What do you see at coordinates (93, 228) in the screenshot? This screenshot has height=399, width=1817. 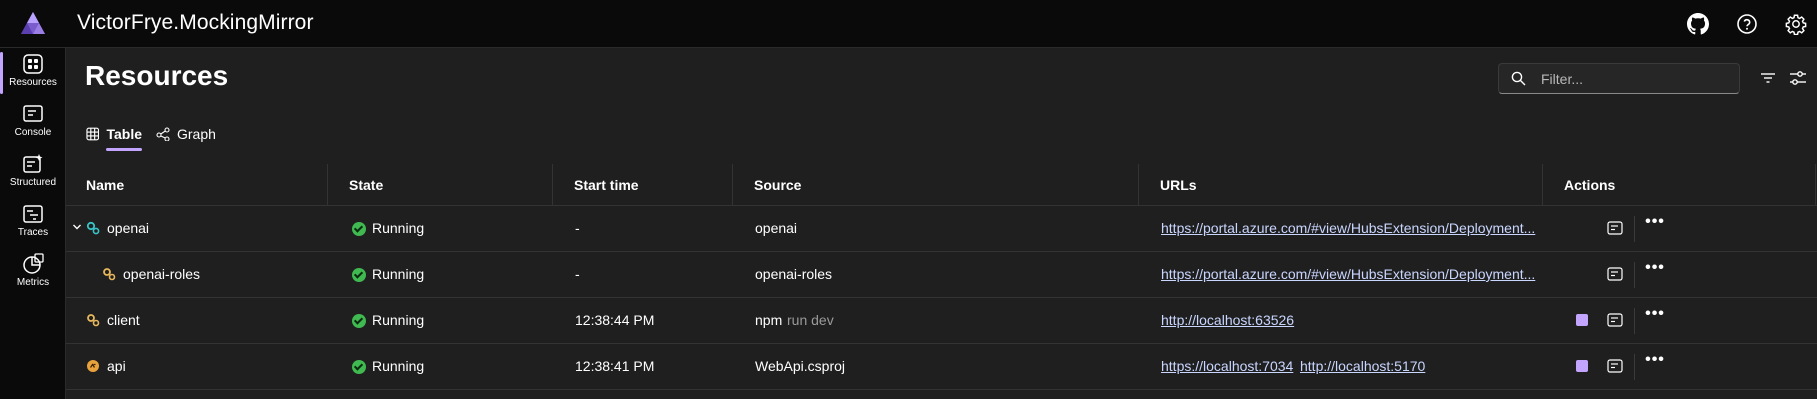 I see `azure-openai-resource-icon` at bounding box center [93, 228].